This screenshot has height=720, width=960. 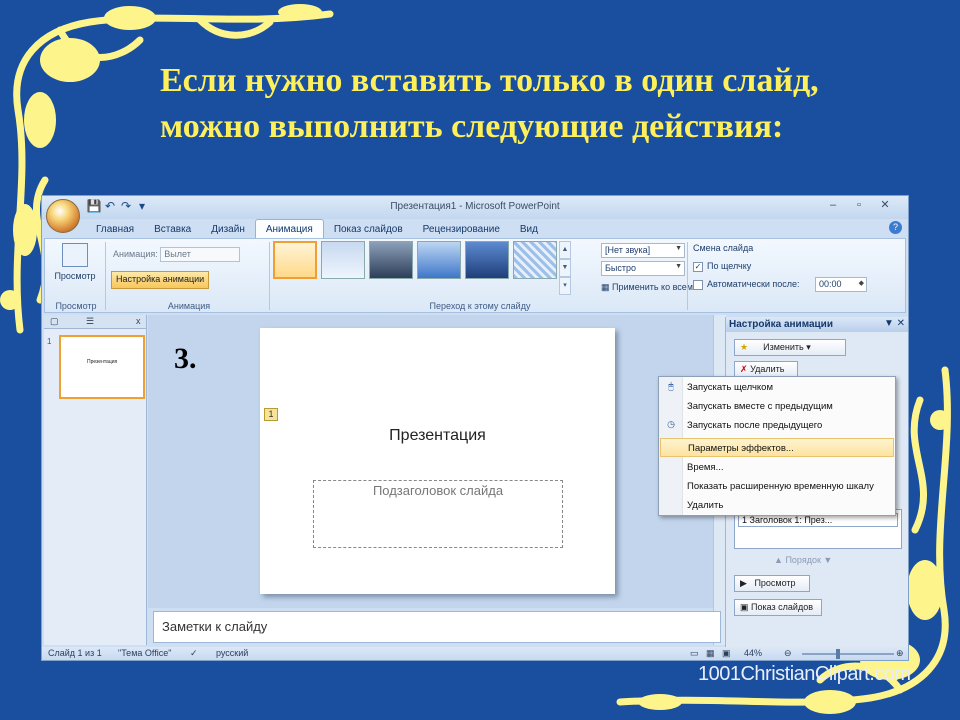 What do you see at coordinates (827, 560) in the screenshot?
I see `move-down-icon: ▼` at bounding box center [827, 560].